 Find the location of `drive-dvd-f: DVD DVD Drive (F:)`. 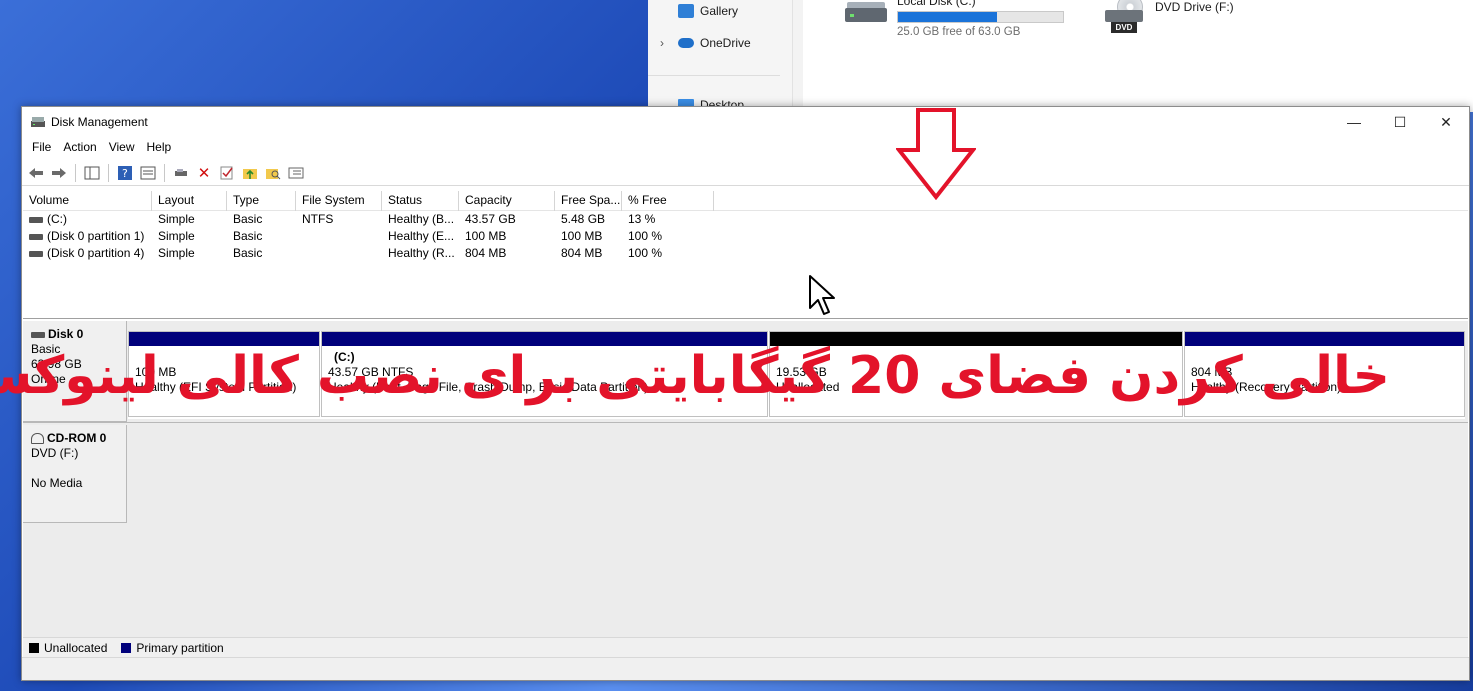

drive-dvd-f: DVD DVD Drive (F:) is located at coordinates (1168, 17).